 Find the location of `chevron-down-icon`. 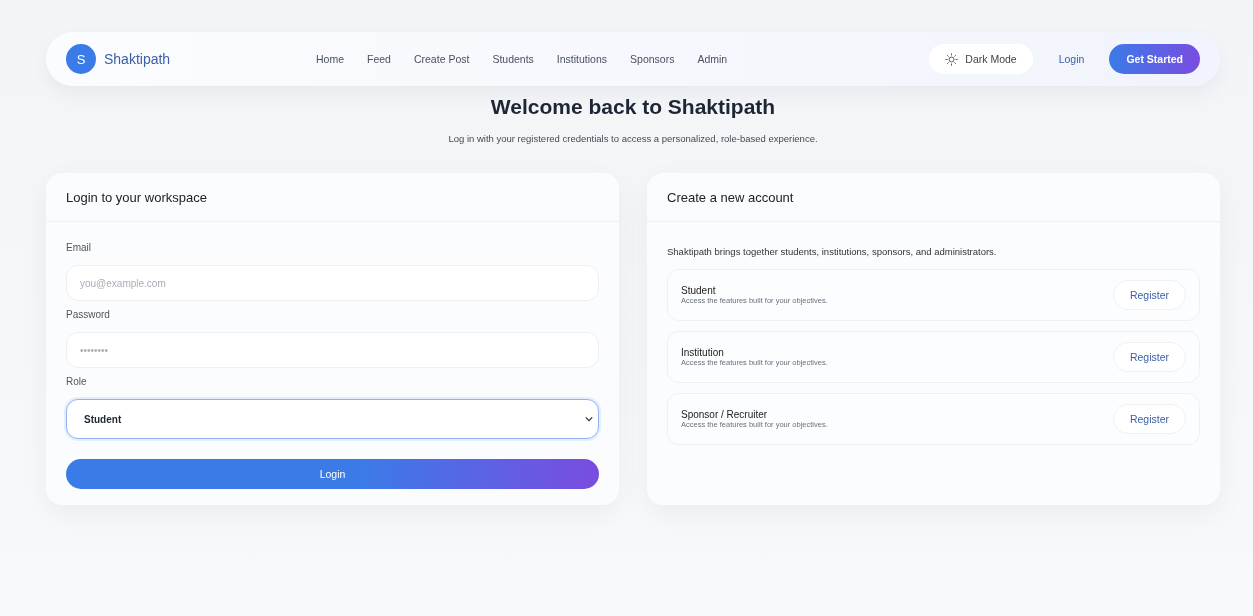

chevron-down-icon is located at coordinates (589, 419).